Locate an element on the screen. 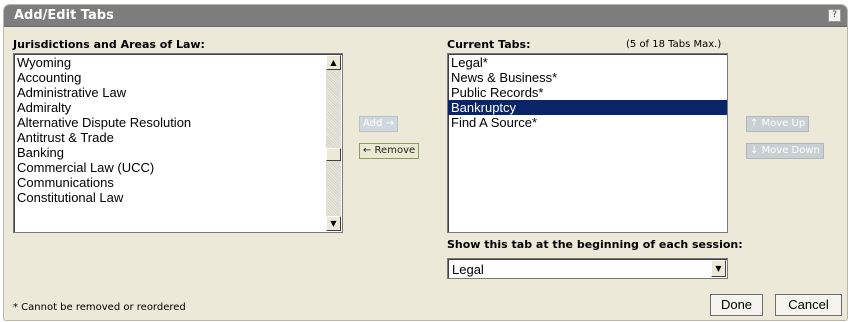 The width and height of the screenshot is (850, 322). scroll-down-arrow-icon: ▼ is located at coordinates (333, 223).